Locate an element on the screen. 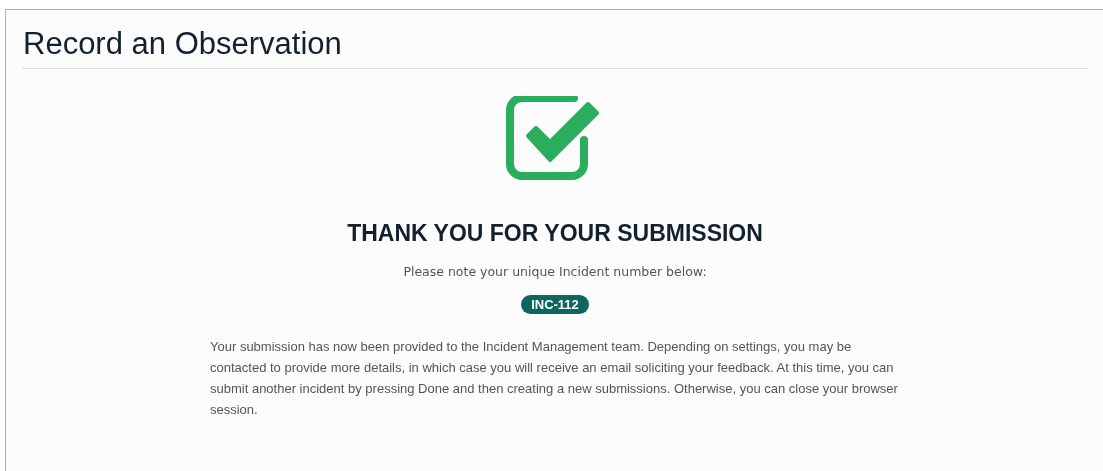  confirmation-message: Your submission has now been provided to the Incident Management team. Depending on settings, you may be contacted to provide more details, in which case you will receive an email soliciting your feedback. At this time, you can submit another incident by pressing Done and then creating a new submissions. Otherwise, you can close your browser session. is located at coordinates (554, 378).